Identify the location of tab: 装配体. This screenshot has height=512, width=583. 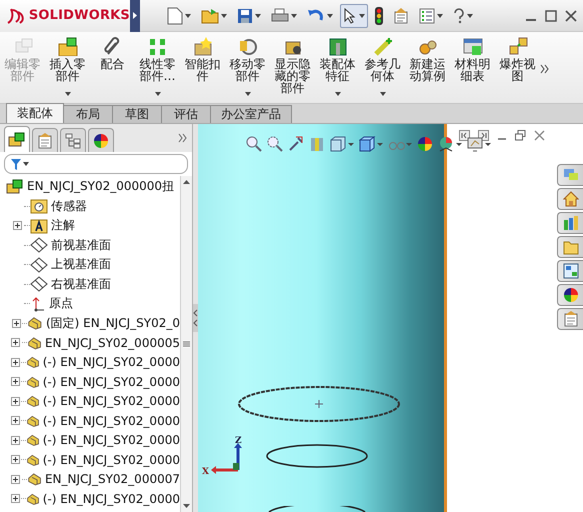
(35, 113).